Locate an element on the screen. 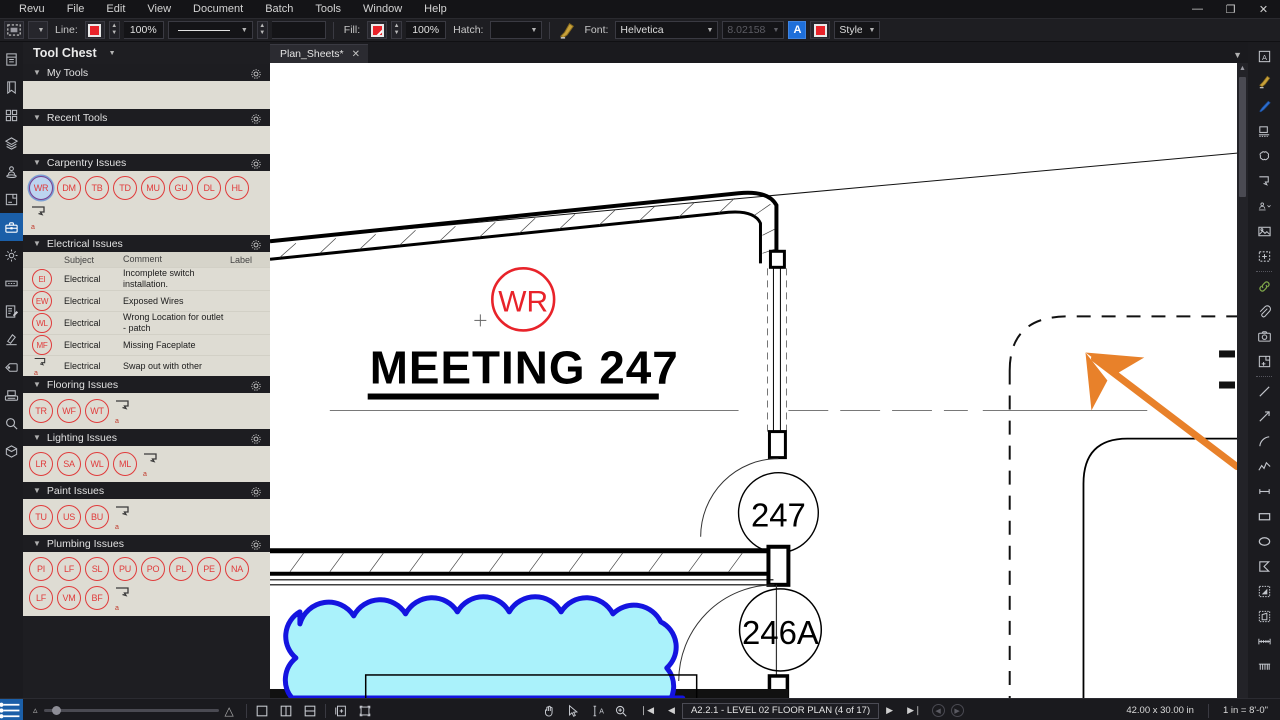  rectangle-tool-icon is located at coordinates (1264, 516).